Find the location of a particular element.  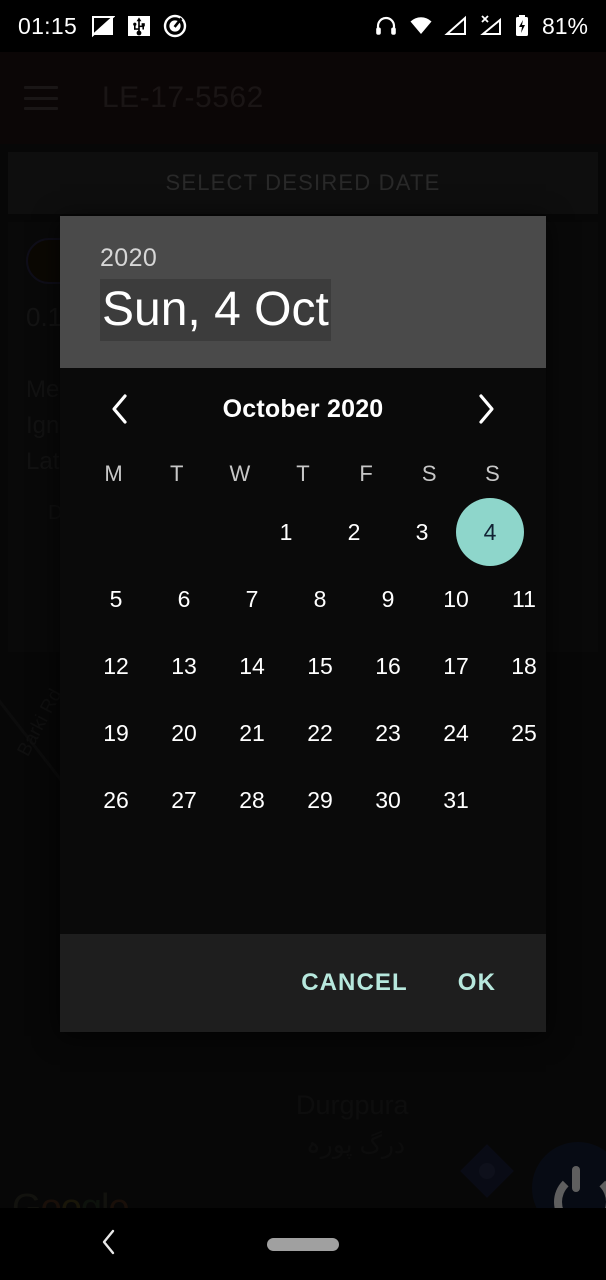

calendar-day-10: 10 is located at coordinates (456, 599).